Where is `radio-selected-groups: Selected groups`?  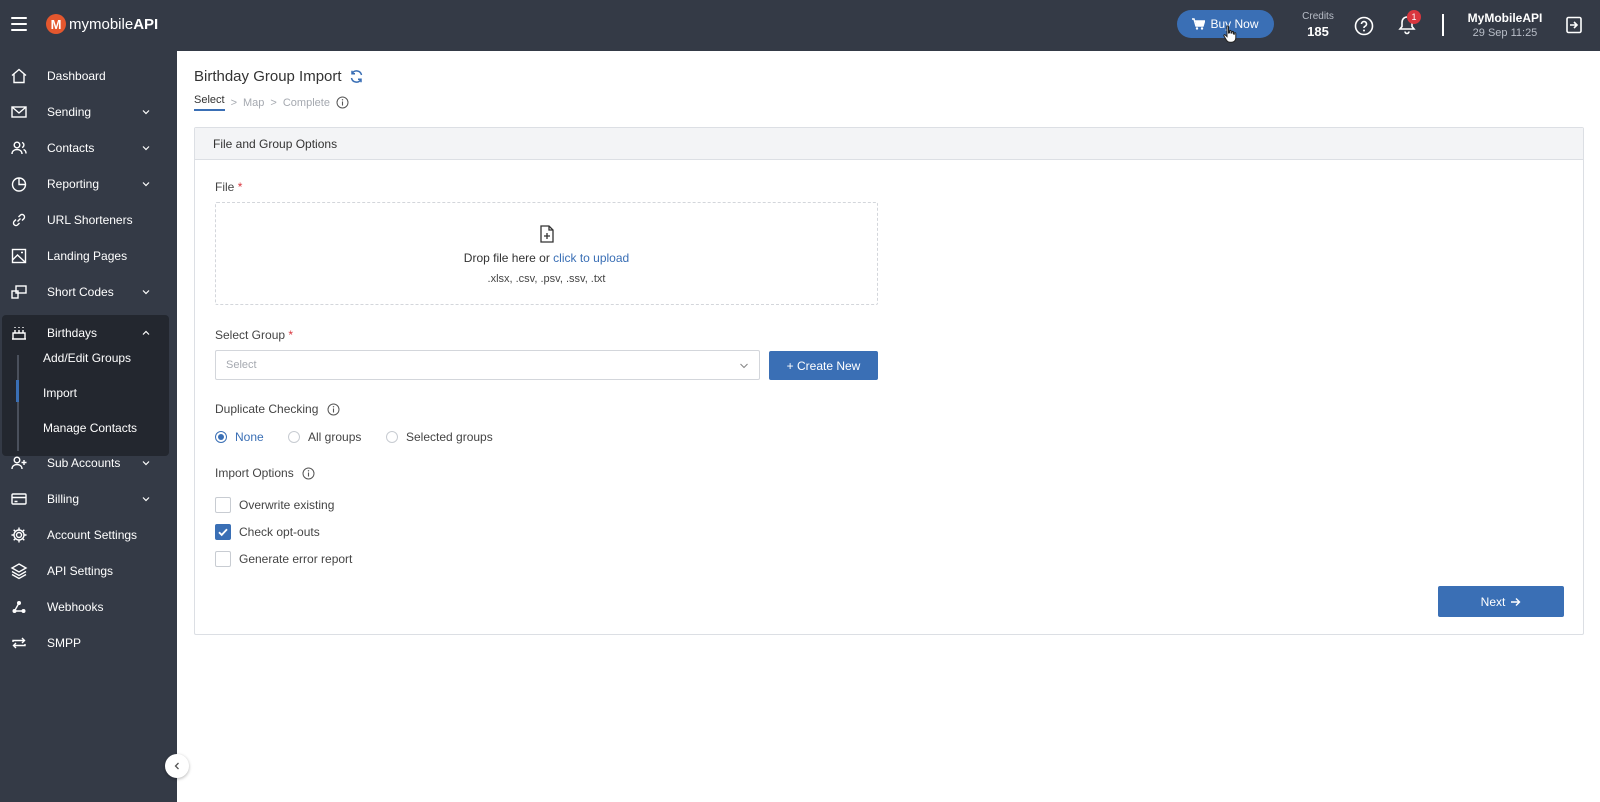 radio-selected-groups: Selected groups is located at coordinates (439, 437).